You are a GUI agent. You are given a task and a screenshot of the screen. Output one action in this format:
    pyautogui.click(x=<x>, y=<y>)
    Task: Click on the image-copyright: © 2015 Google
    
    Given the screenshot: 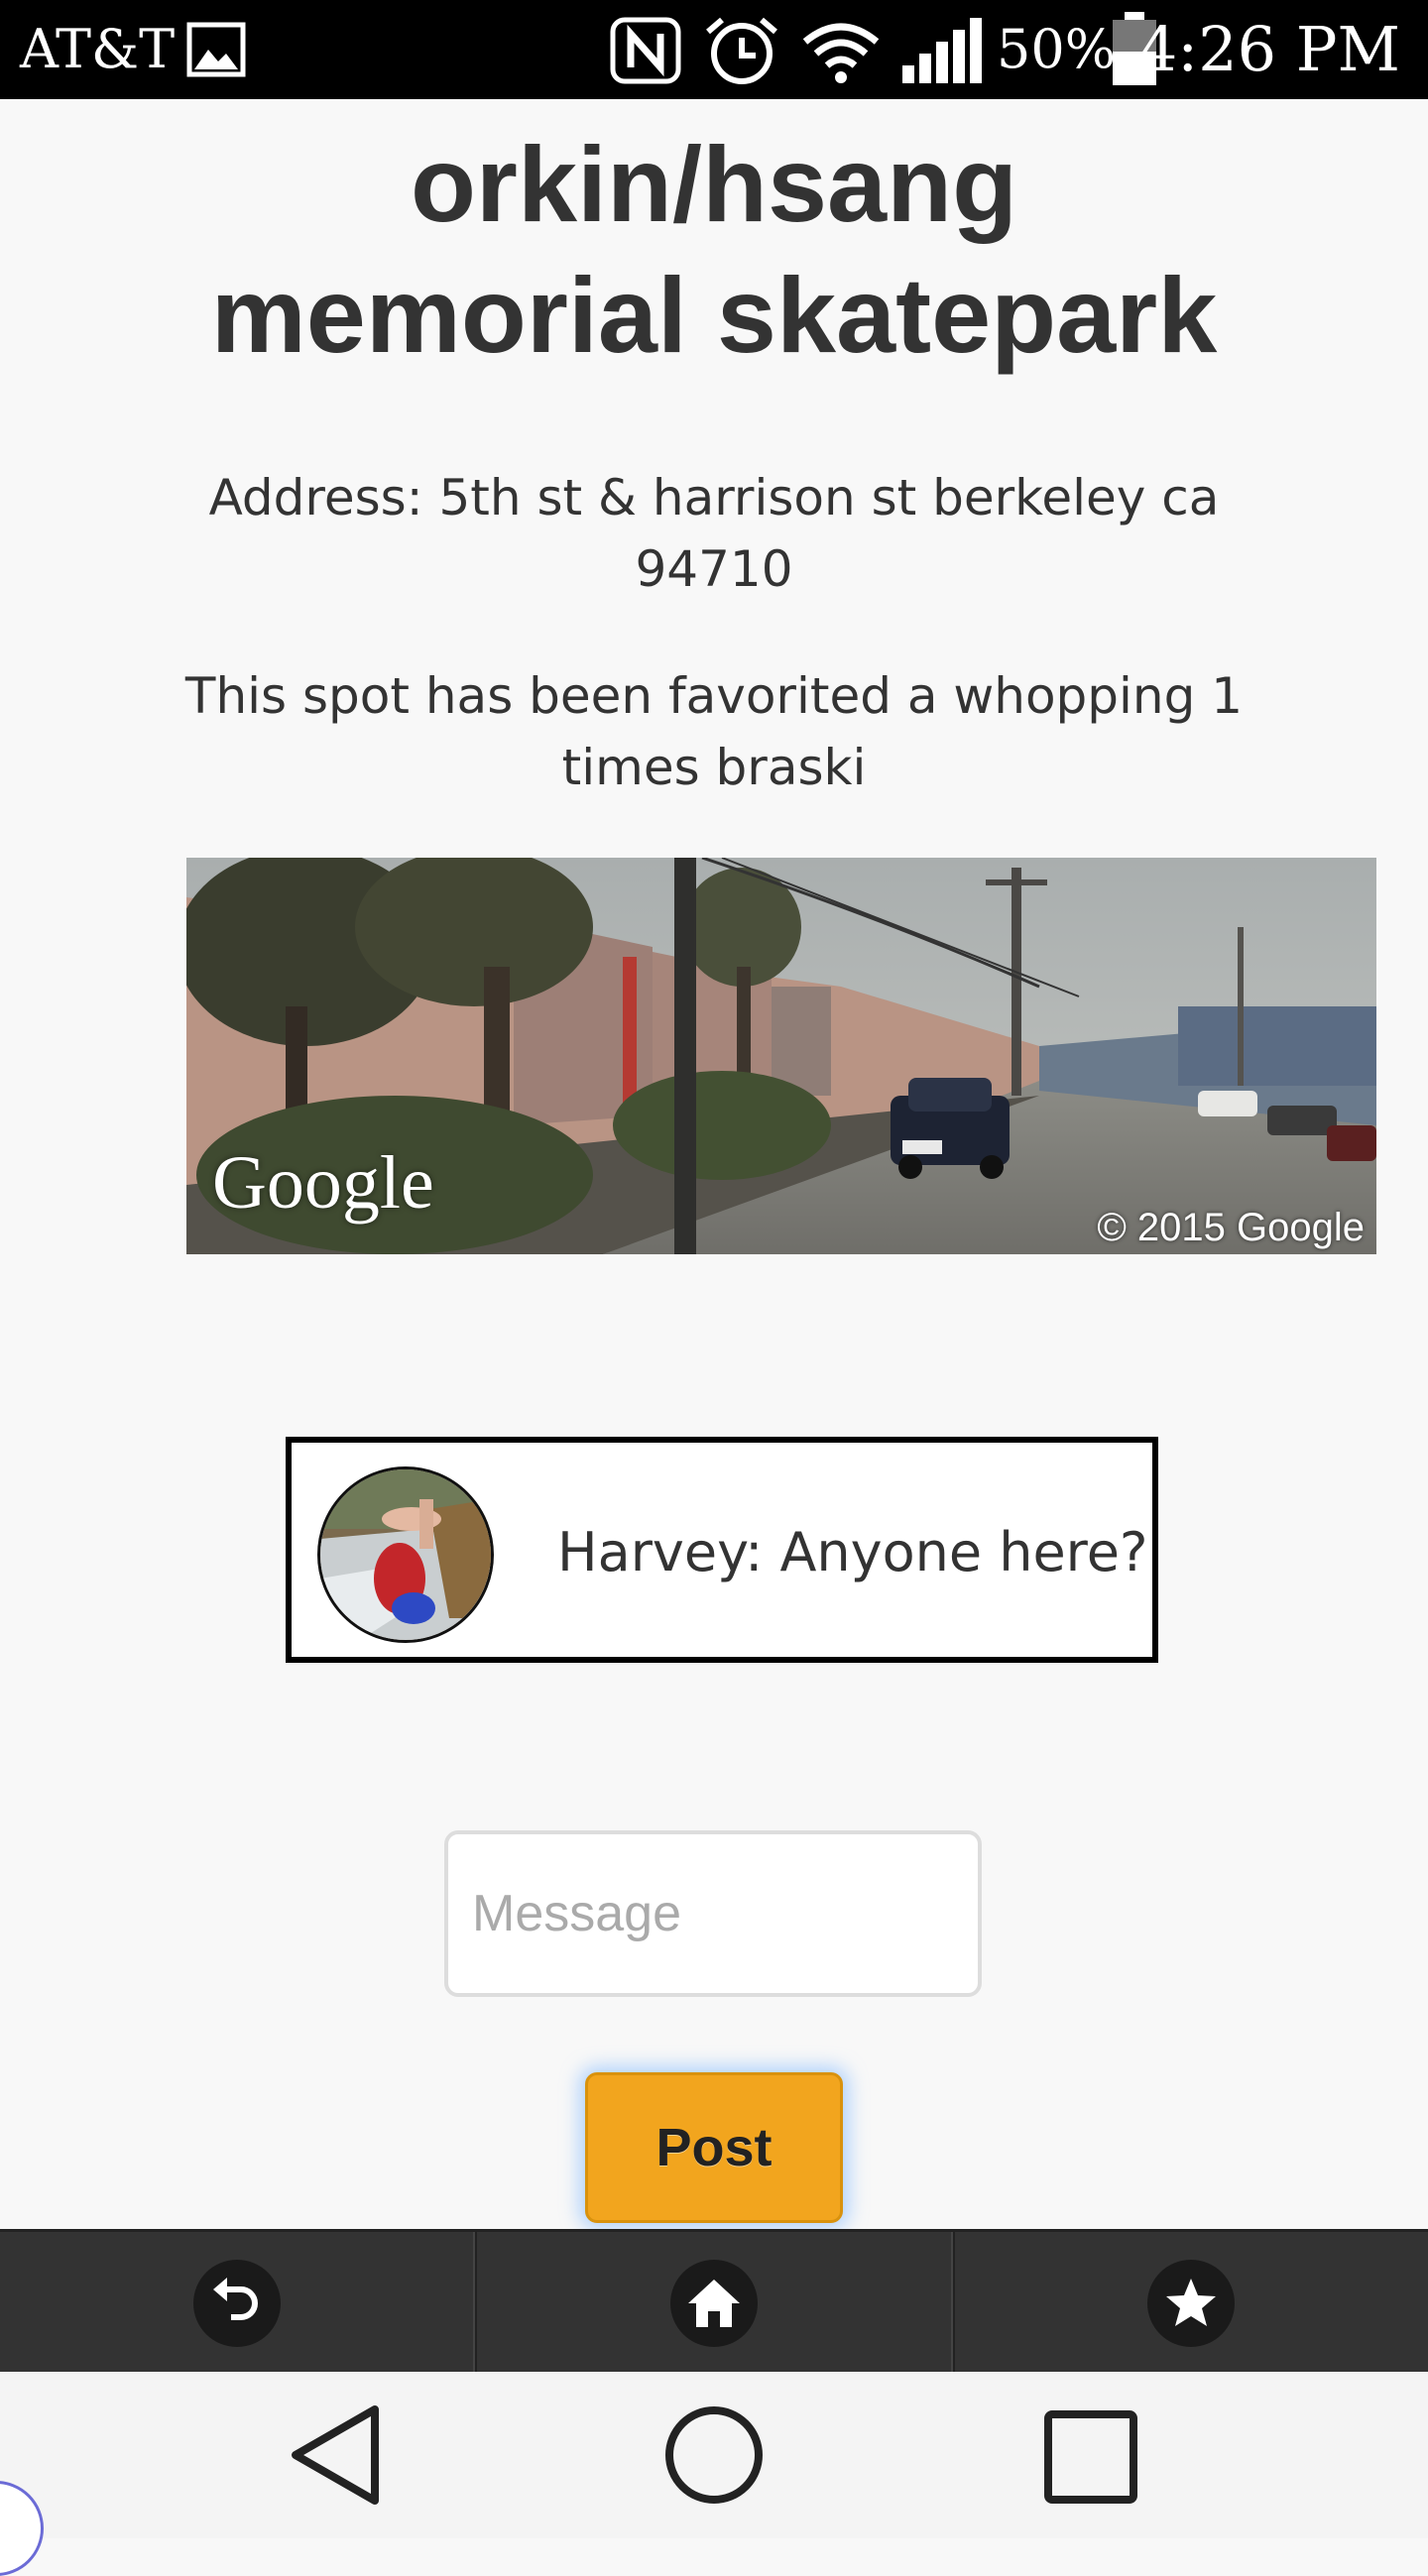 What is the action you would take?
    pyautogui.click(x=1231, y=1227)
    